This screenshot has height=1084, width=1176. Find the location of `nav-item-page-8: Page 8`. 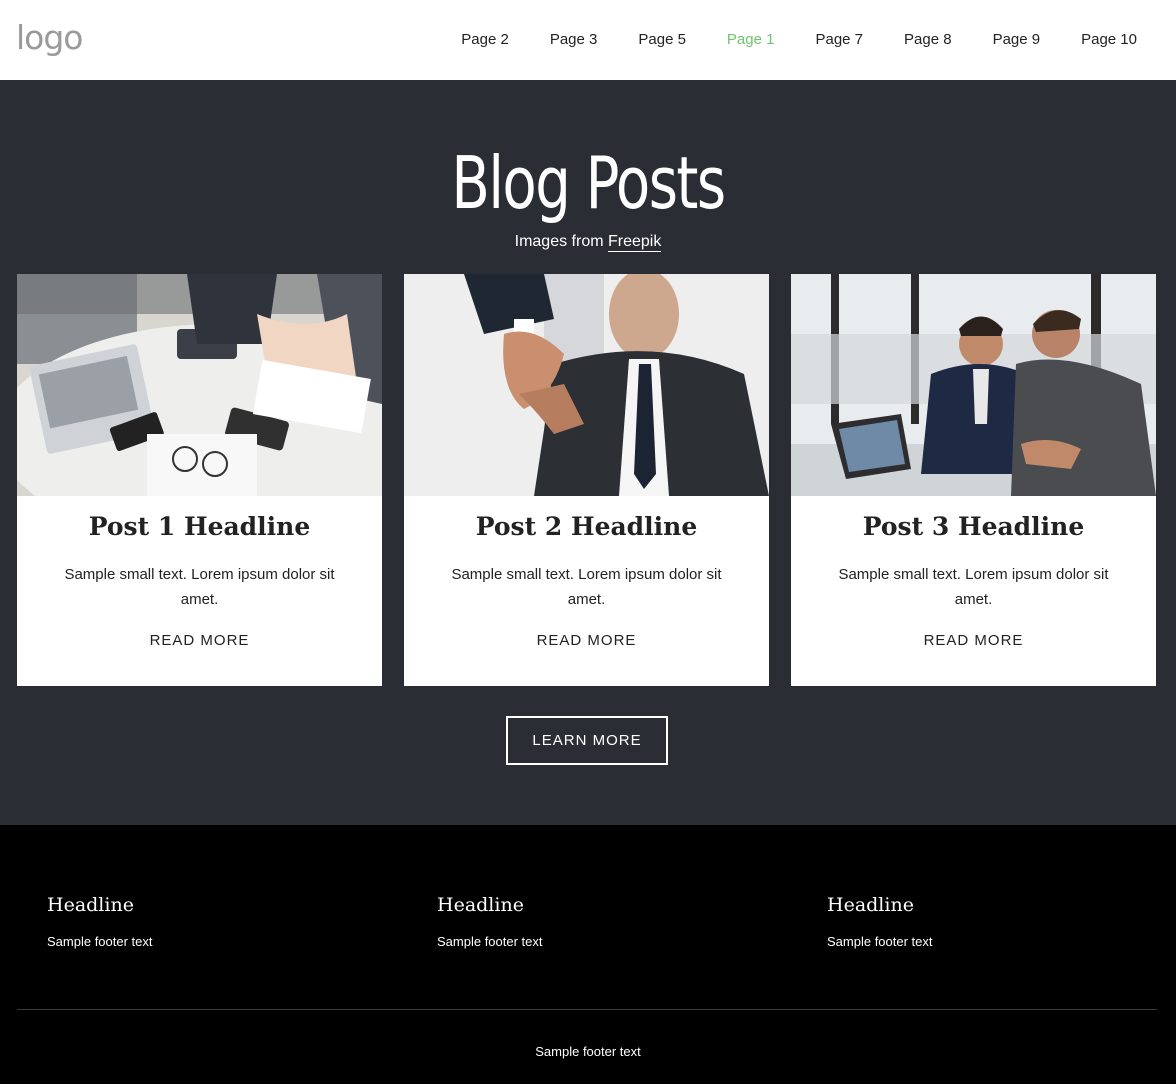

nav-item-page-8: Page 8 is located at coordinates (928, 40).